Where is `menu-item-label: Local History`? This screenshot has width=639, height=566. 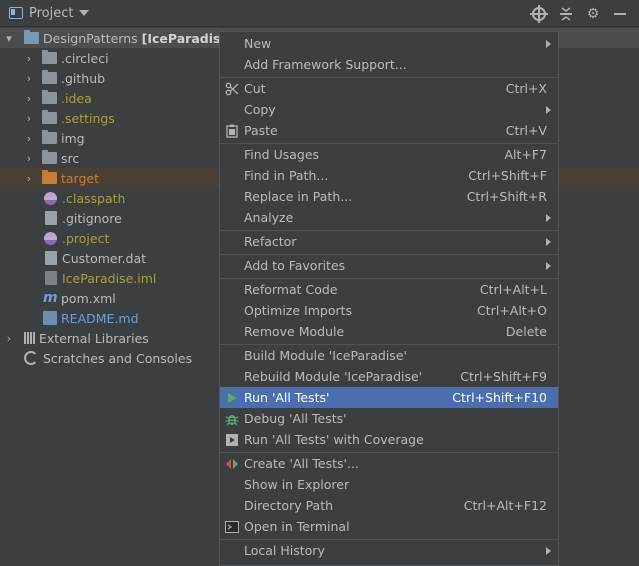 menu-item-label: Local History is located at coordinates (284, 550).